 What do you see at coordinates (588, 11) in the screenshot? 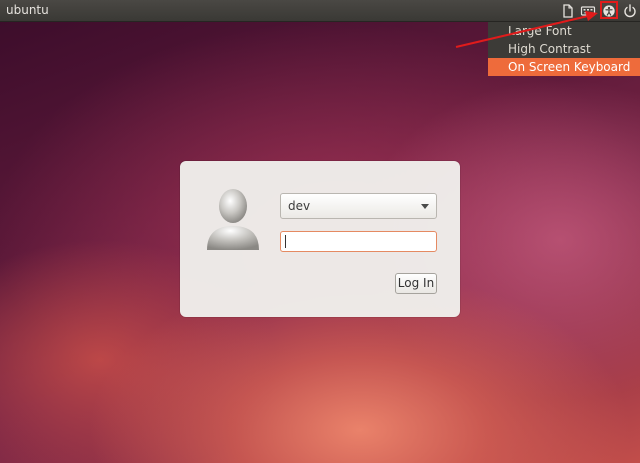
I see `keyboard-layout-icon` at bounding box center [588, 11].